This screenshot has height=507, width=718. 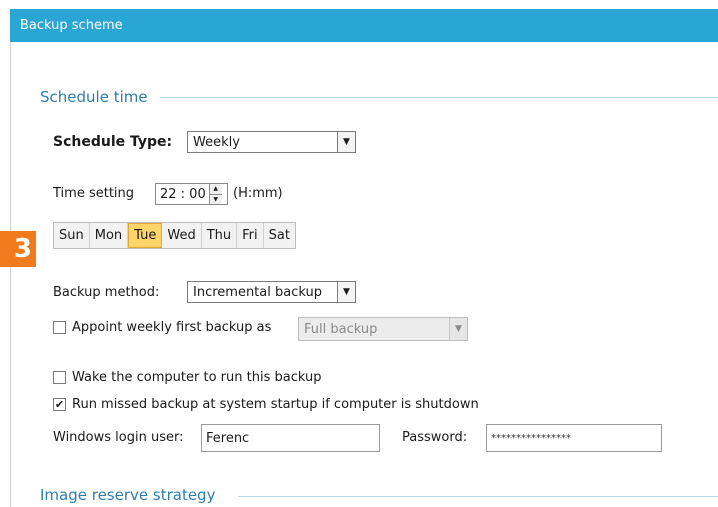 I want to click on step-marker: 3, so click(x=18, y=249).